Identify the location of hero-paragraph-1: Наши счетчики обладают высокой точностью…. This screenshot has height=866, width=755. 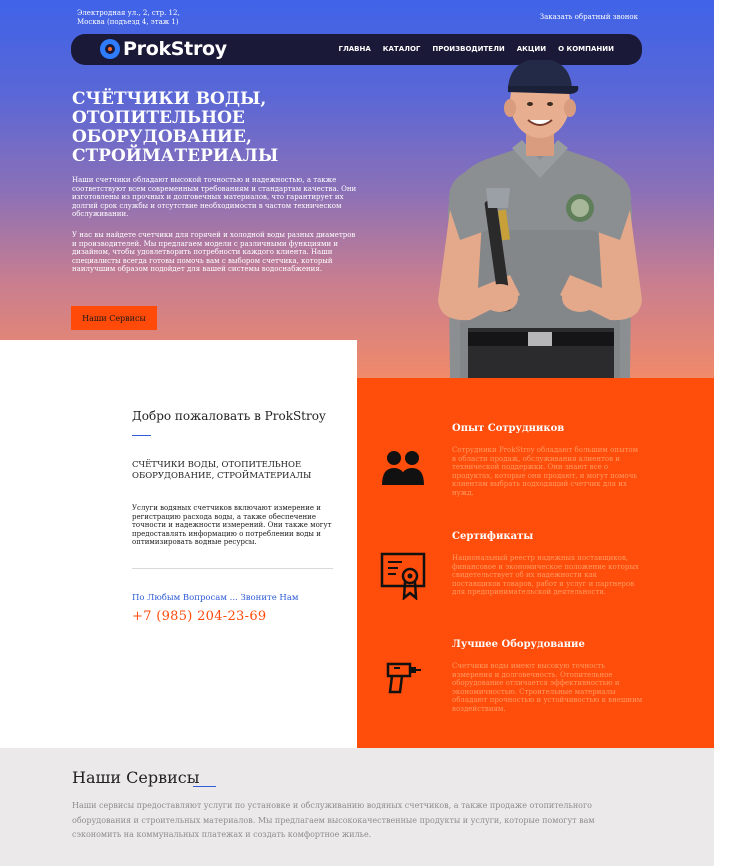
(214, 197).